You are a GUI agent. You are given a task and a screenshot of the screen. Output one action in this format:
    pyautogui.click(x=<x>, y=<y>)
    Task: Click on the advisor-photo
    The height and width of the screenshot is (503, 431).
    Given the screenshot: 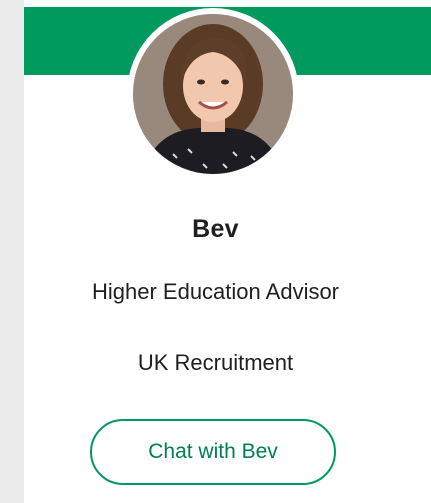 What is the action you would take?
    pyautogui.click(x=213, y=94)
    